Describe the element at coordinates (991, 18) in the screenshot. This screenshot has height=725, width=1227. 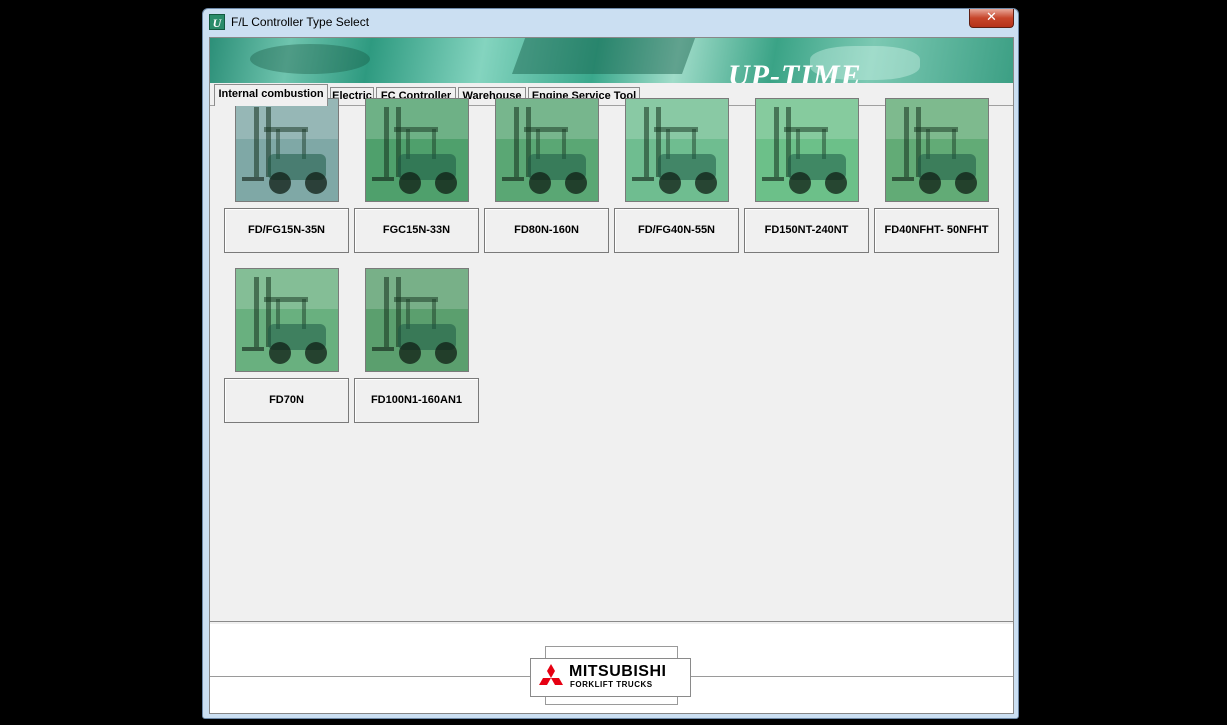
I see `close-button: ✕` at that location.